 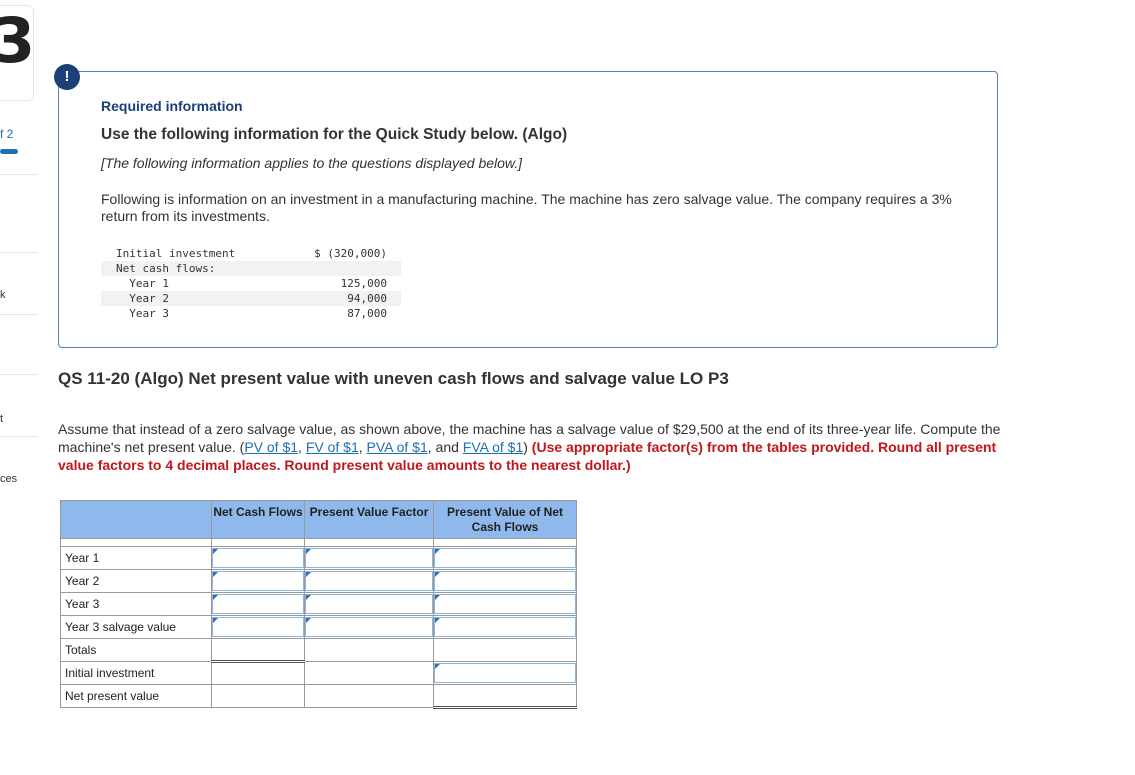 I want to click on progress-bar, so click(x=9, y=151).